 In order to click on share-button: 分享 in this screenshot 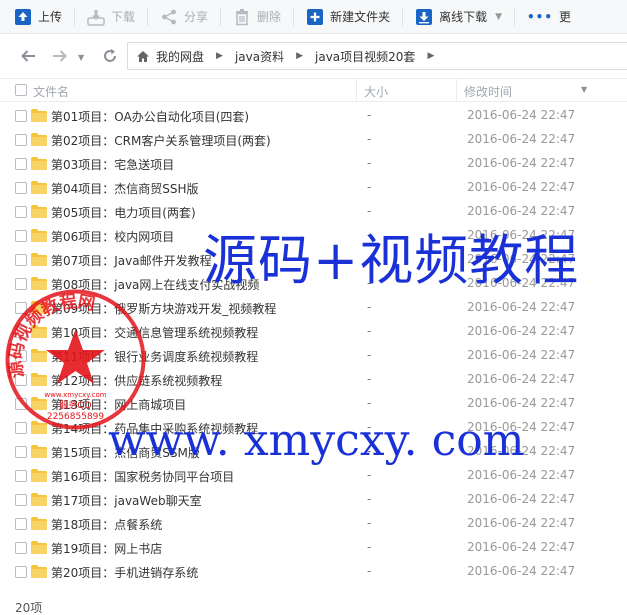, I will do `click(184, 17)`.